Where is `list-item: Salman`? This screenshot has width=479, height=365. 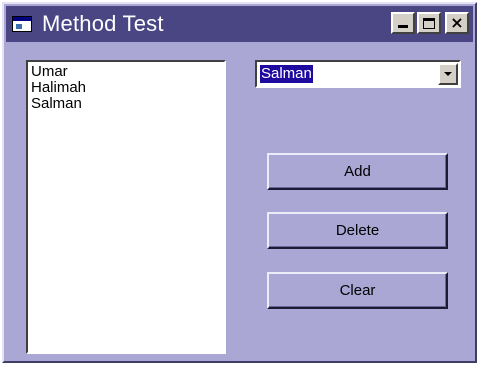
list-item: Salman is located at coordinates (126, 104).